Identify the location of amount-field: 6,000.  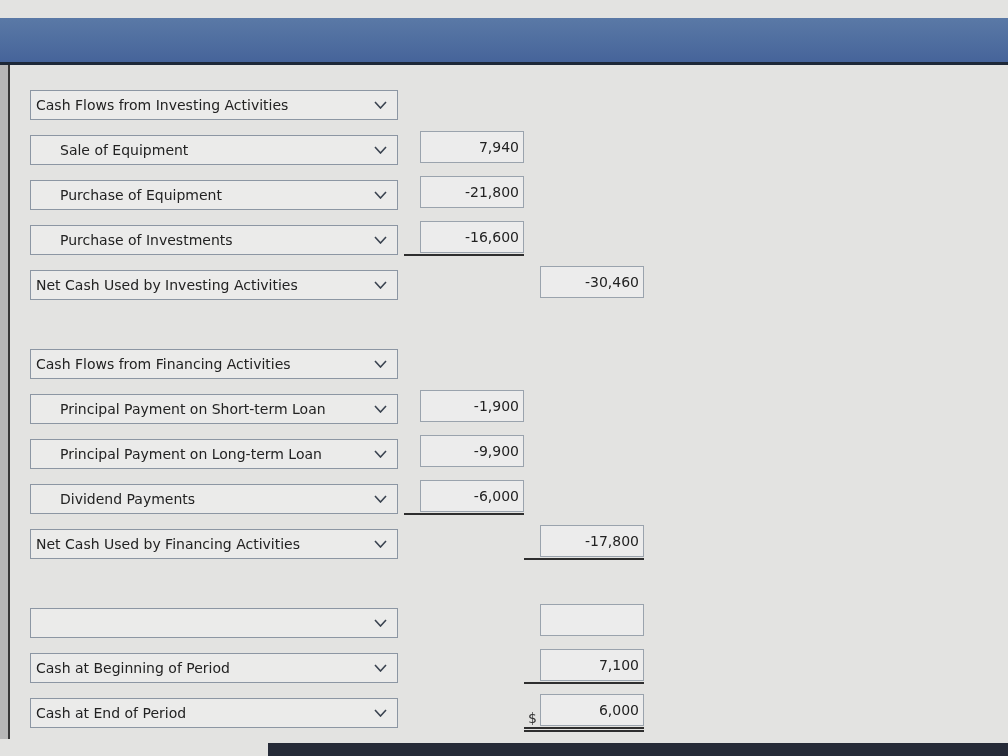
(592, 709).